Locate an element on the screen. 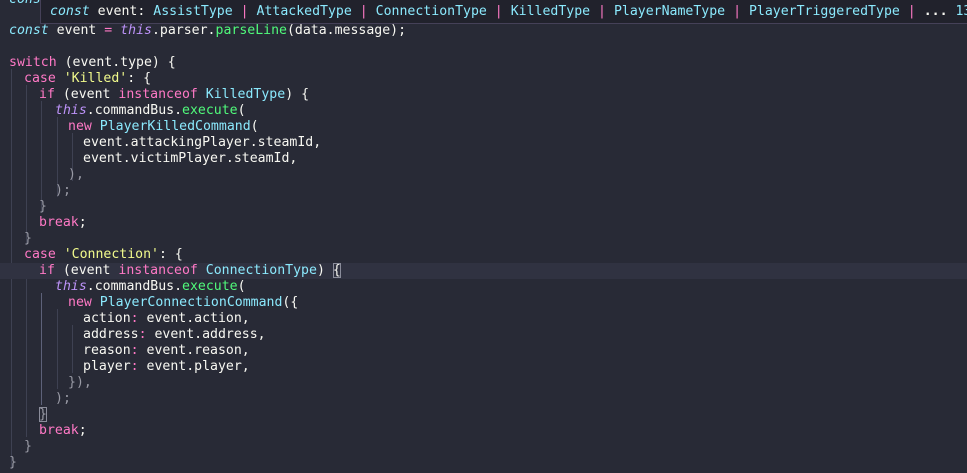  hover-type: KilledType is located at coordinates (550, 11).